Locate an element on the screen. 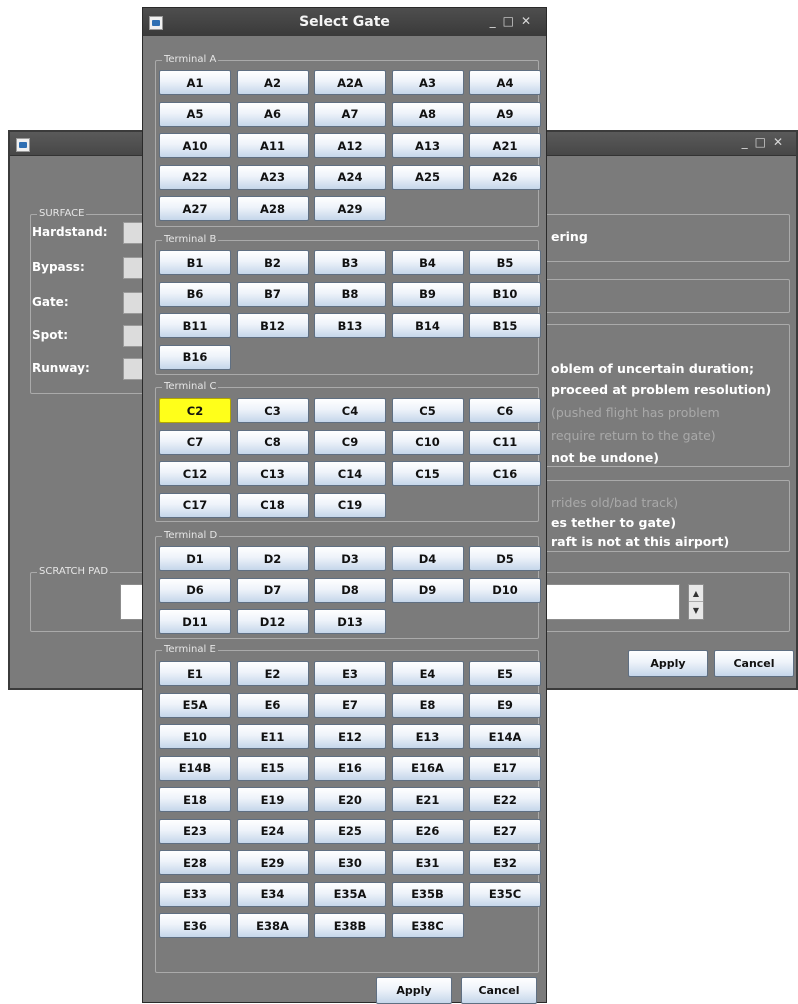 This screenshot has width=798, height=1004. gate-button-e5a: E5A is located at coordinates (195, 705).